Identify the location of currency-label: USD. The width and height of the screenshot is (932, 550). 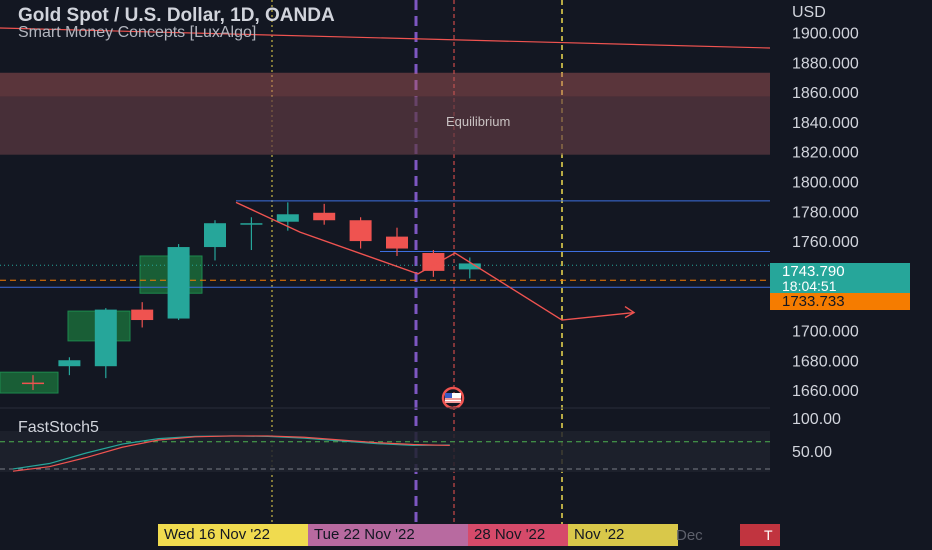
(809, 13).